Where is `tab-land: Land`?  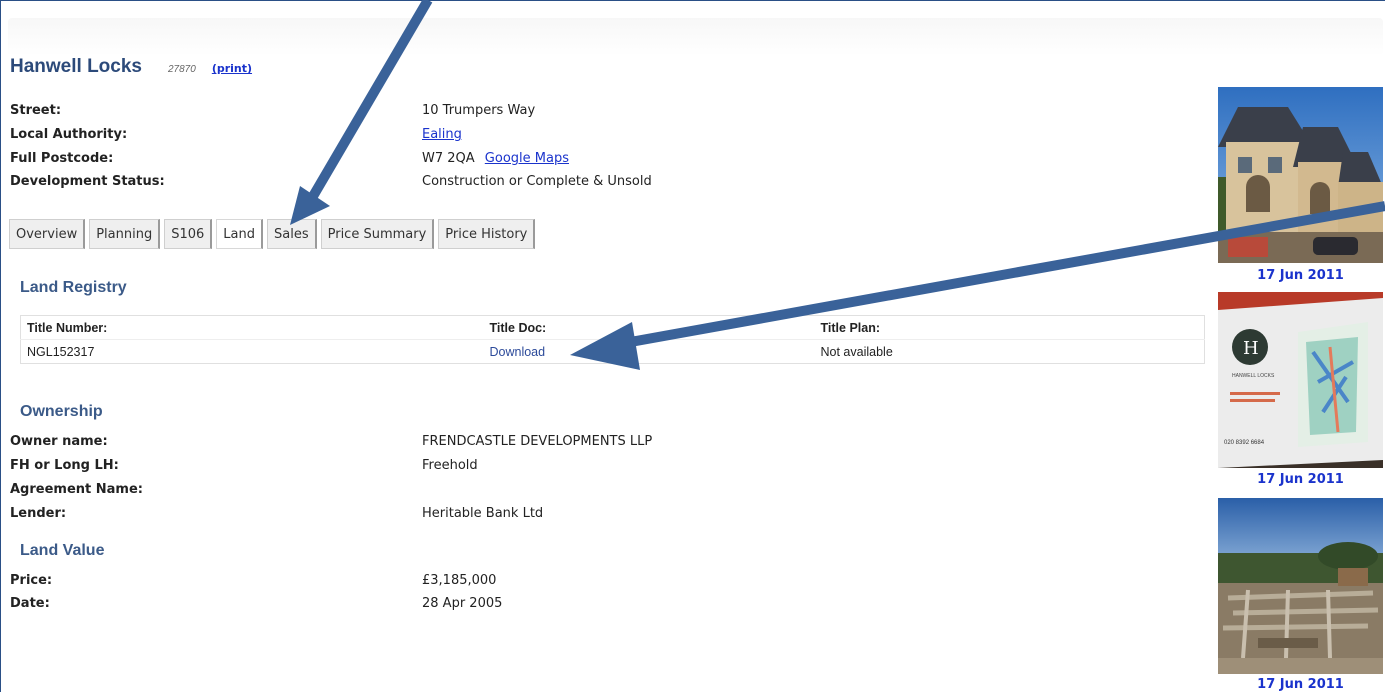
tab-land: Land is located at coordinates (239, 234).